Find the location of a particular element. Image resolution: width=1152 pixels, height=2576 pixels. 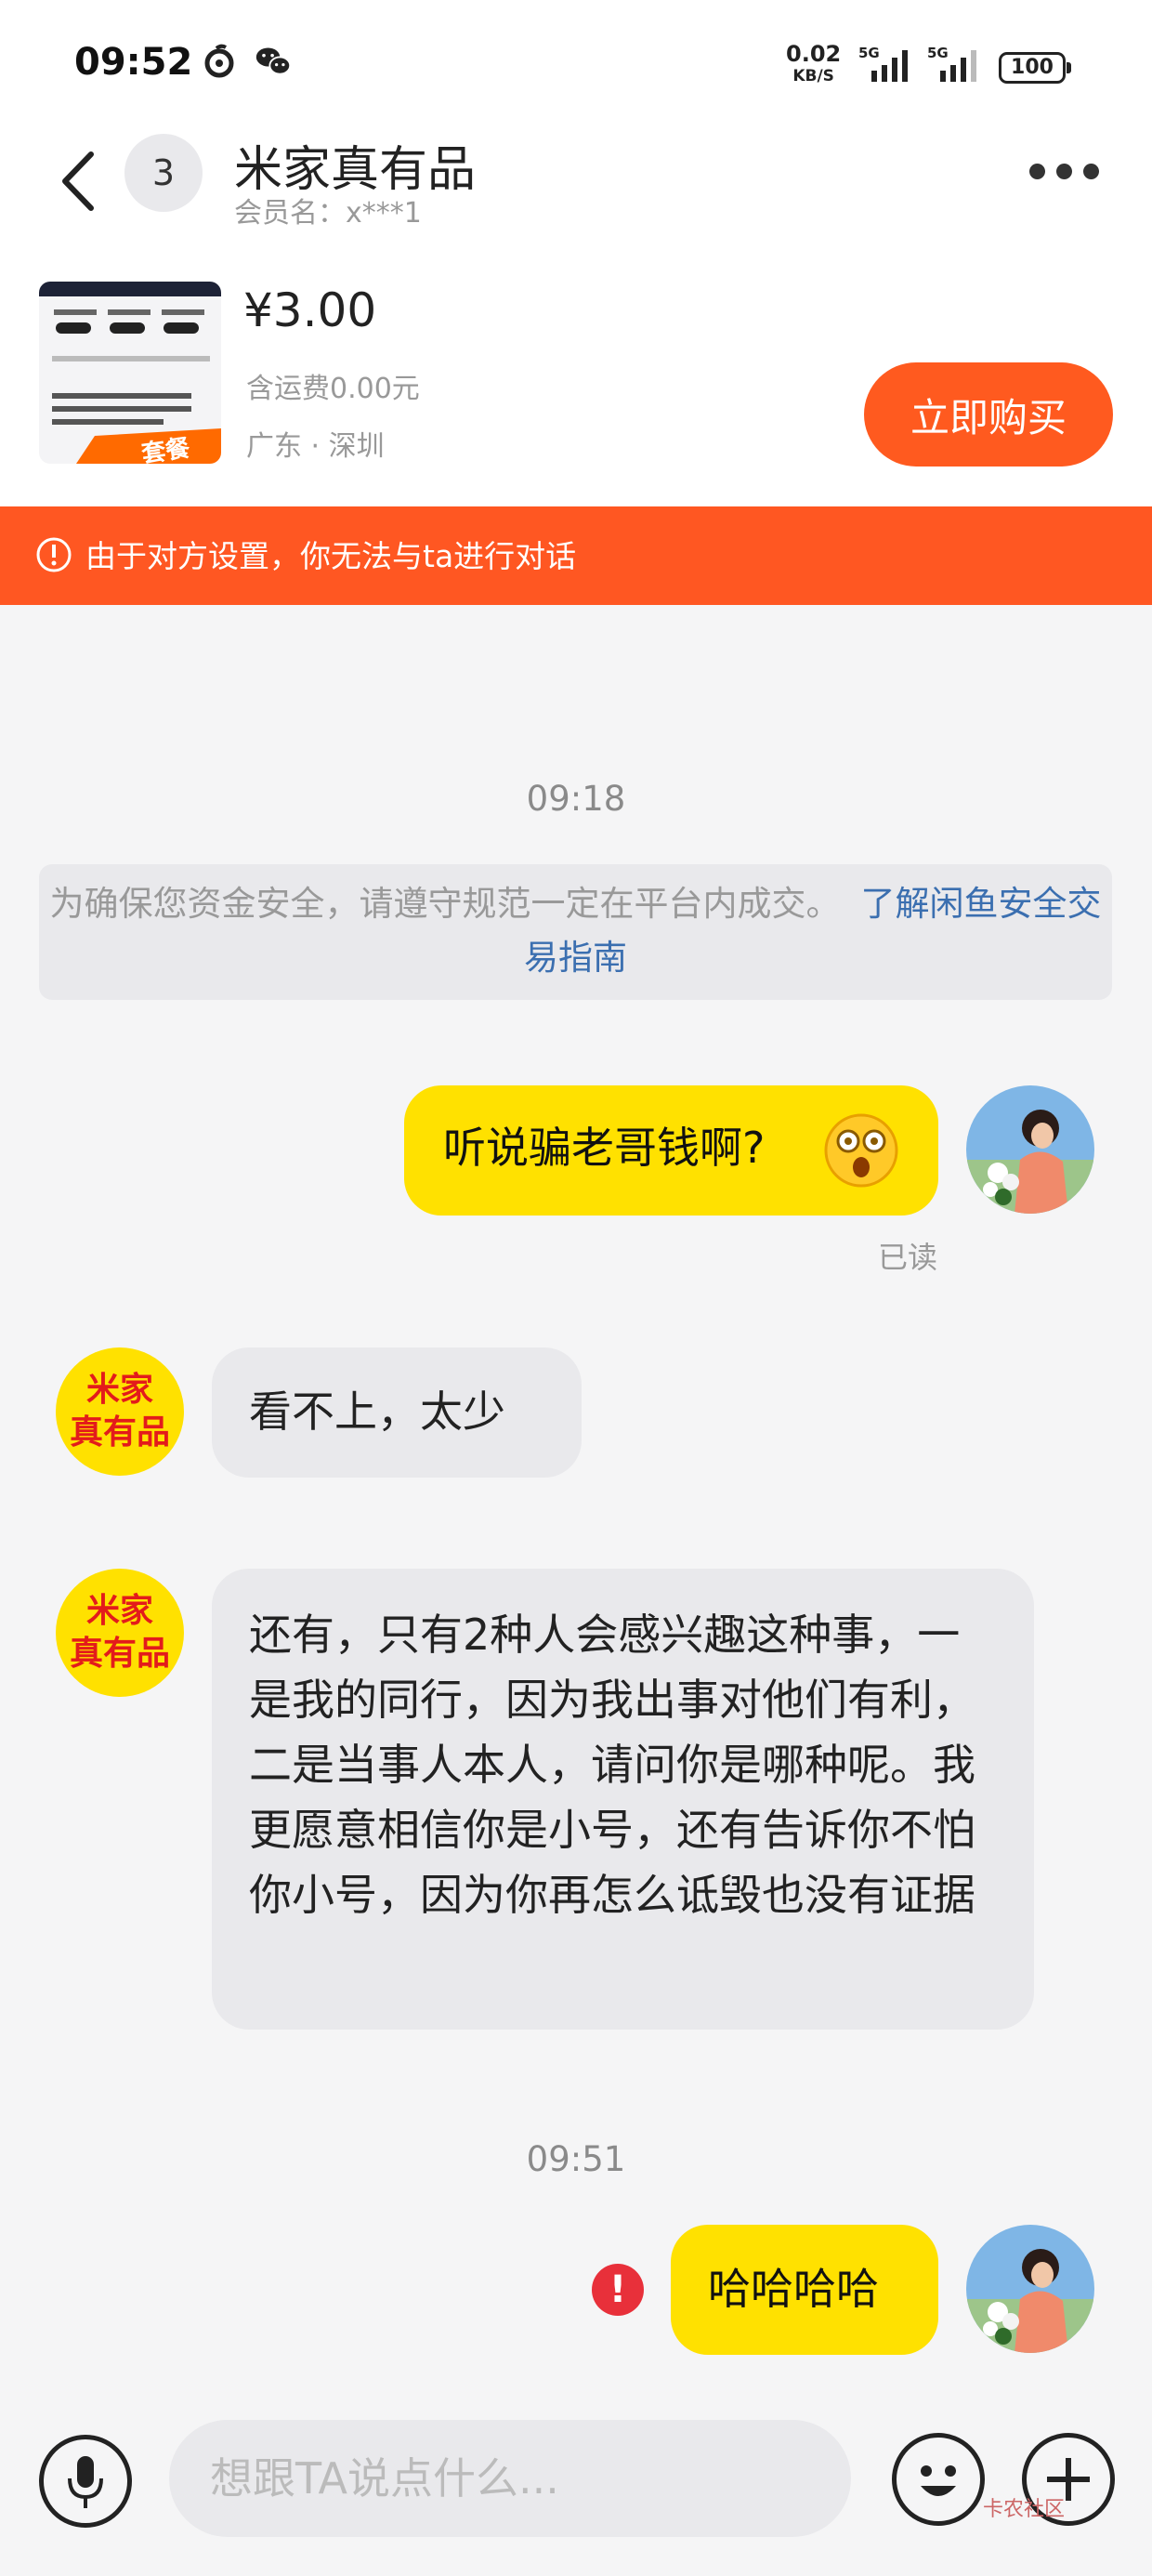

input-bar is located at coordinates (576, 2477).